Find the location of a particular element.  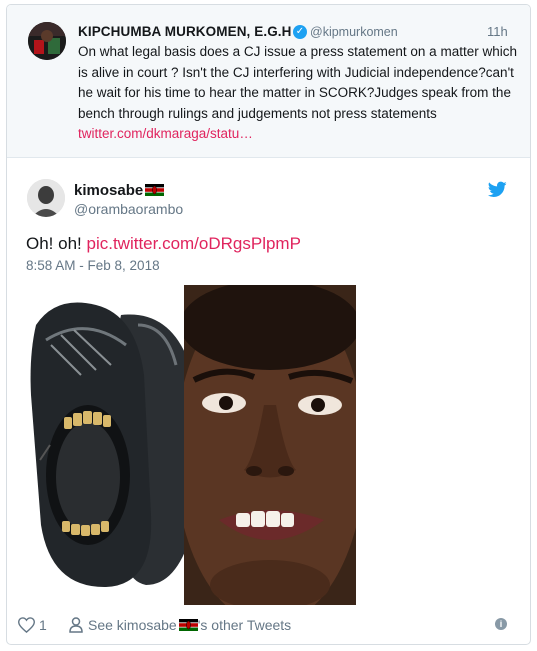

see-other-tweets-link: See kimosabe 's other Tweets is located at coordinates (189, 625).